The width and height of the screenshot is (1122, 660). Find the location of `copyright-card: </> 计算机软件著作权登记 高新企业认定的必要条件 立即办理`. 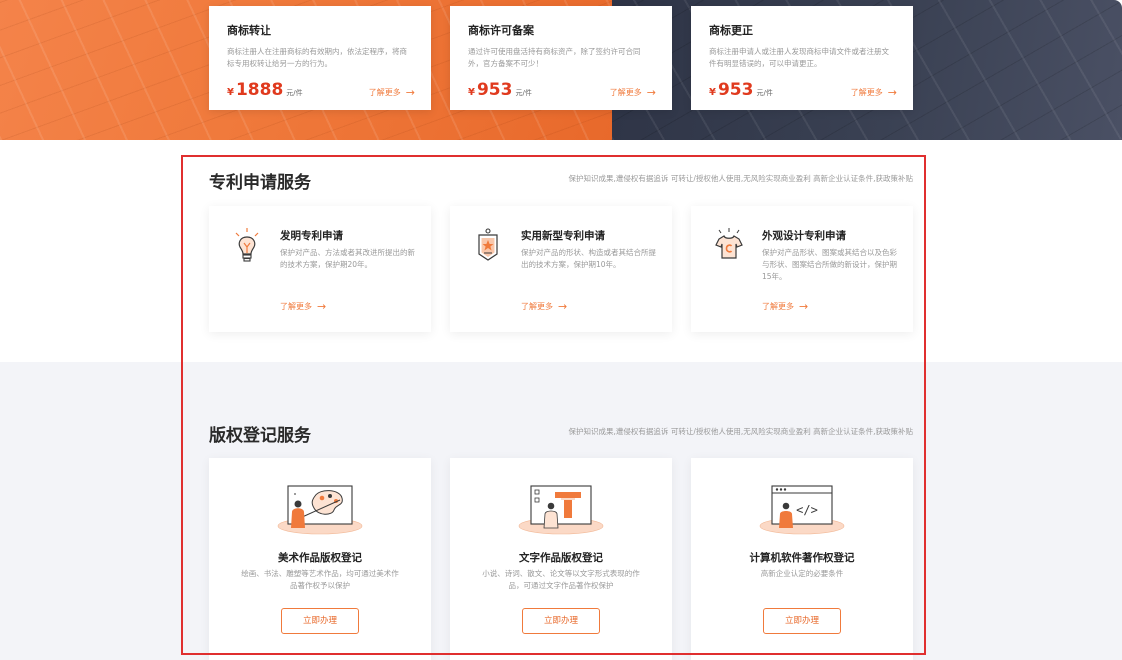

copyright-card: </> 计算机软件著作权登记 高新企业认定的必要条件 立即办理 is located at coordinates (802, 559).